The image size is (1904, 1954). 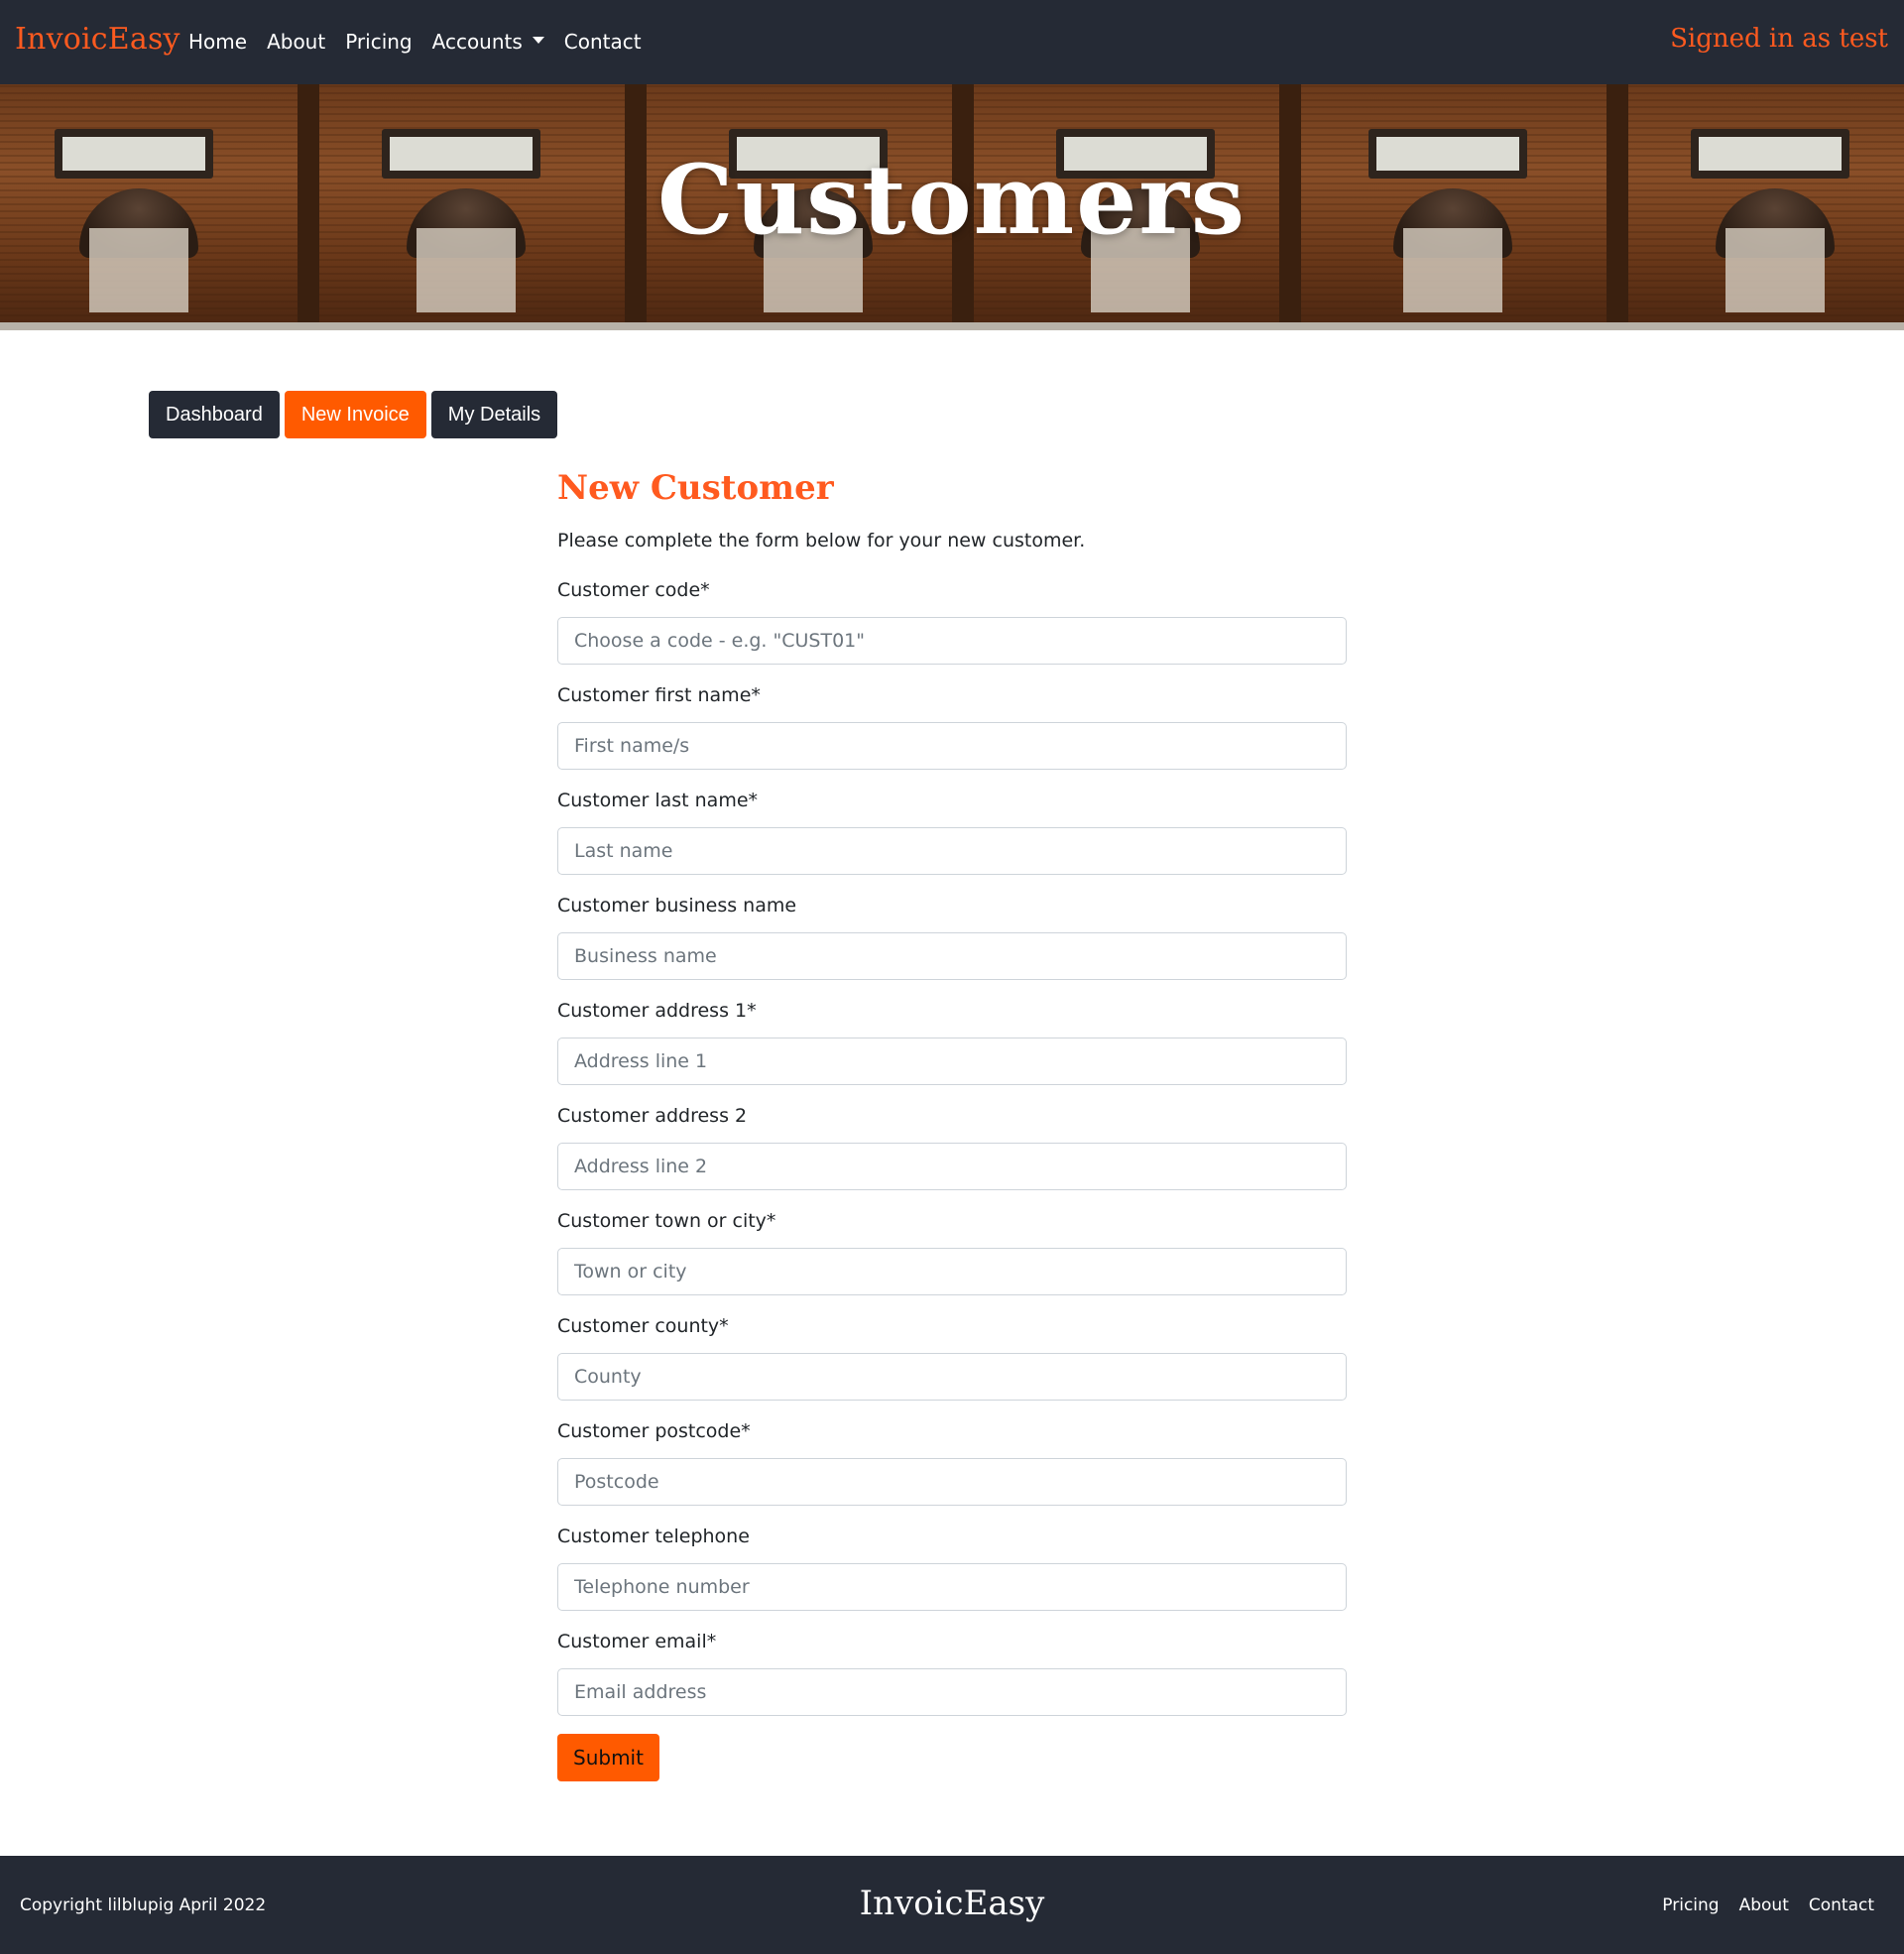 I want to click on customer-code-label: Customer code*, so click(x=633, y=590).